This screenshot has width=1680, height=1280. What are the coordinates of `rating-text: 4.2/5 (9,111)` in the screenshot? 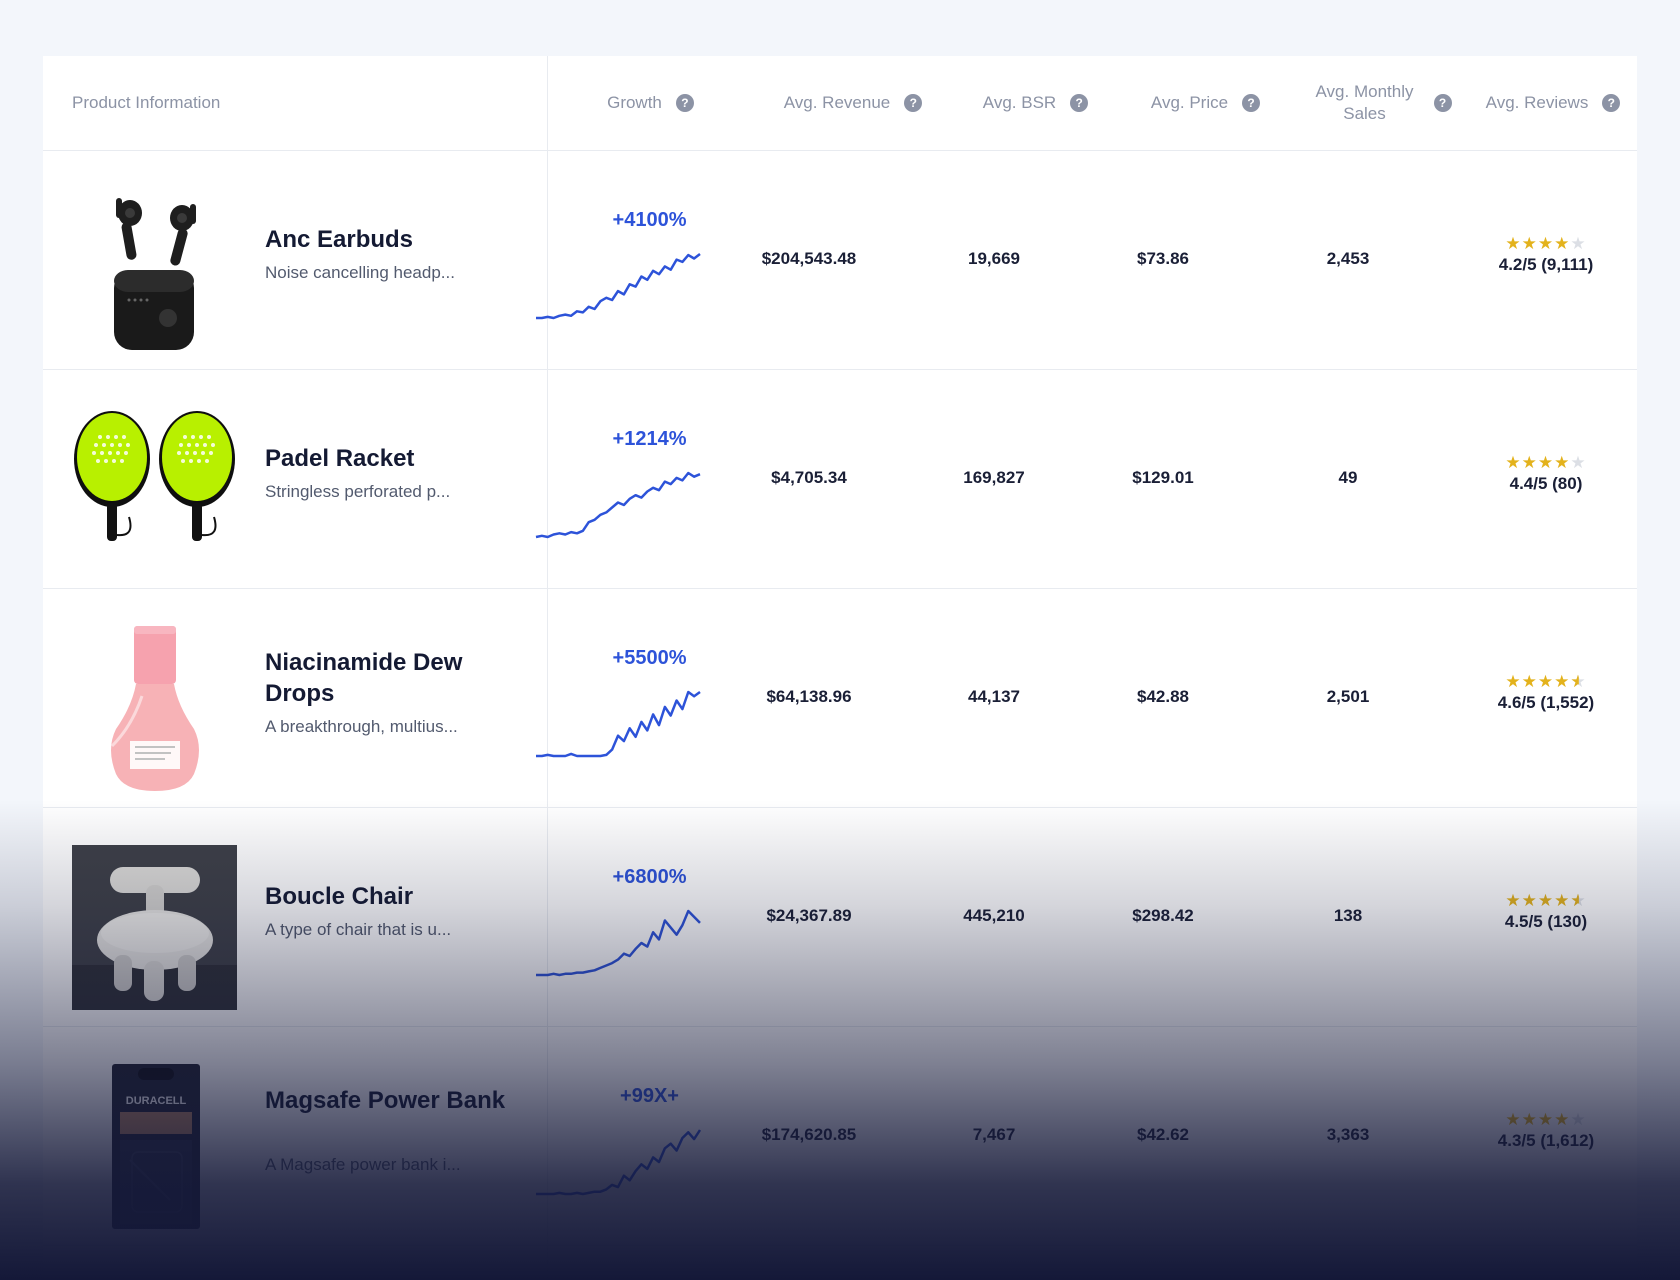 It's located at (1546, 264).